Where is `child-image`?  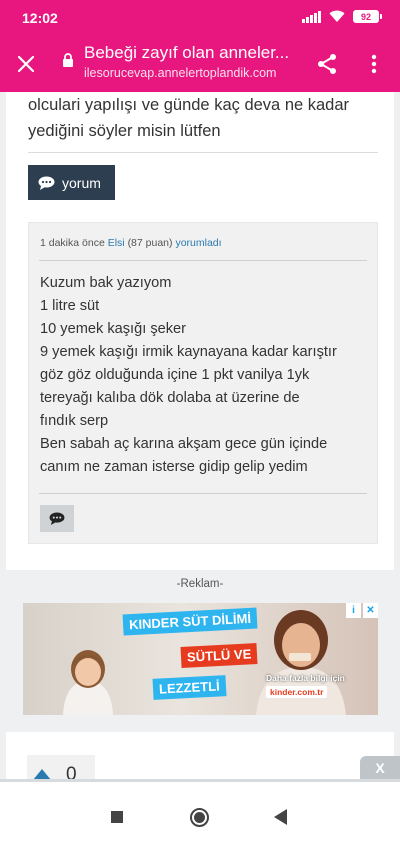
child-image is located at coordinates (88, 682).